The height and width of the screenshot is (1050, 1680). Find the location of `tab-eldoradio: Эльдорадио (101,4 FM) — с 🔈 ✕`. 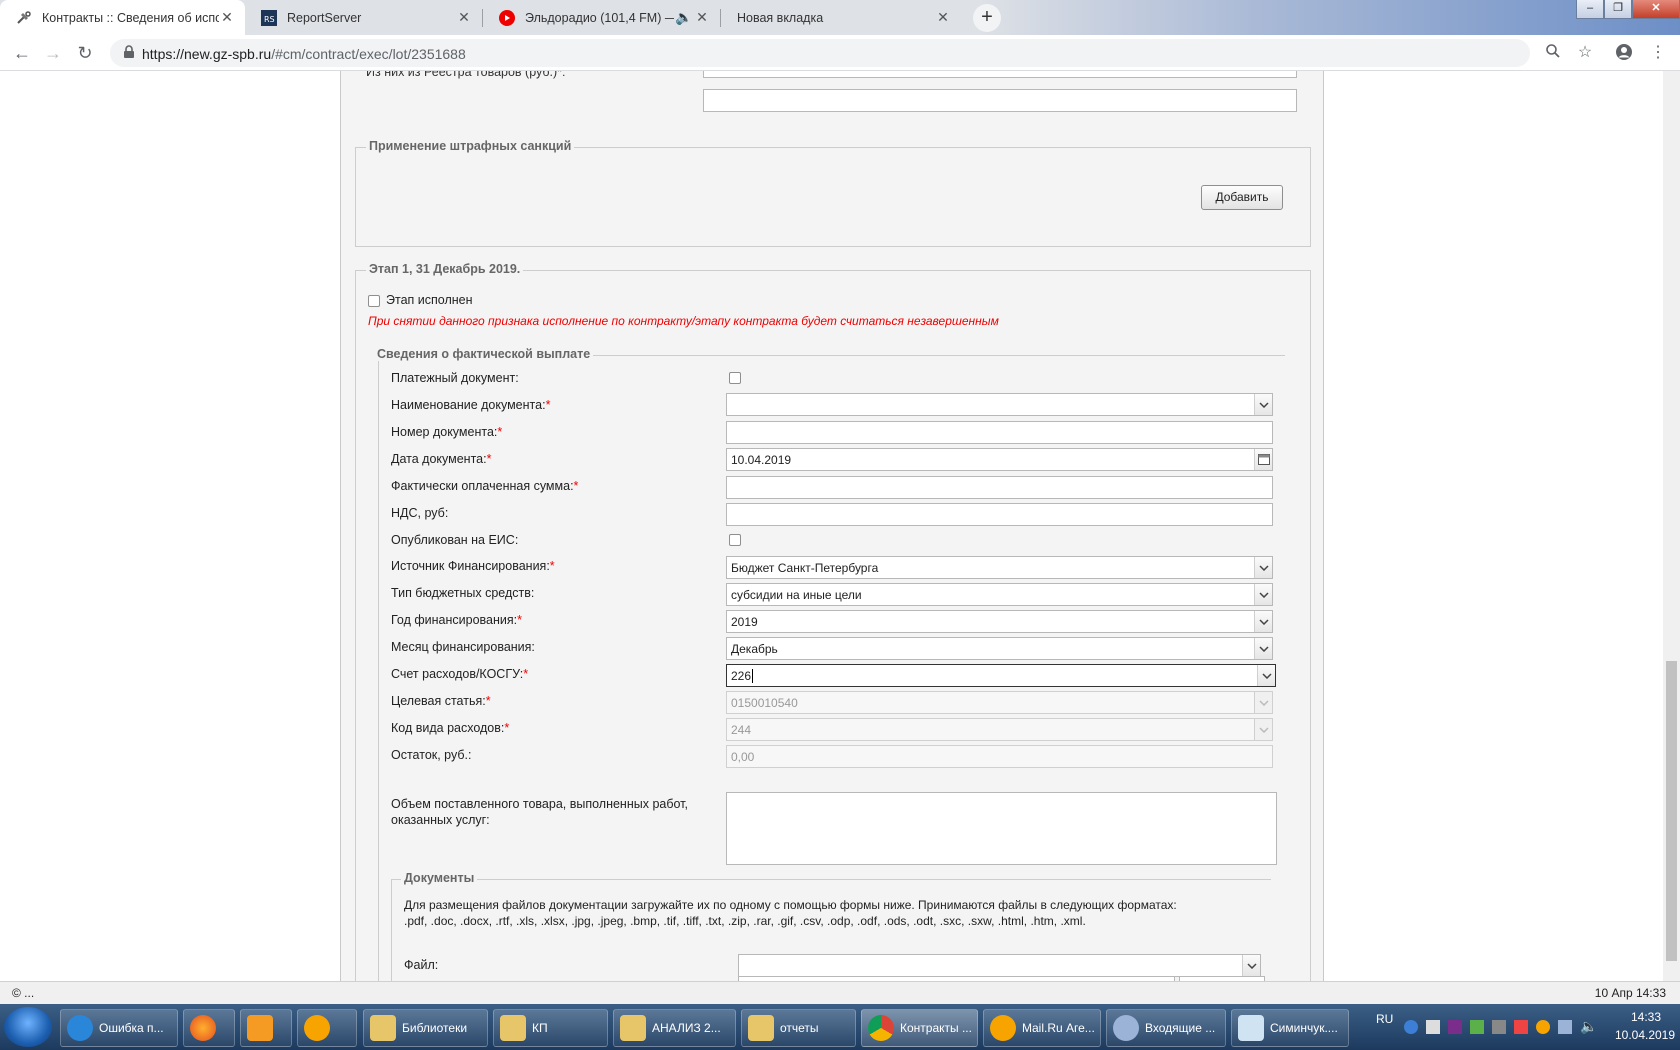

tab-eldoradio: Эльдорадио (101,4 FM) — с 🔈 ✕ is located at coordinates (601, 17).